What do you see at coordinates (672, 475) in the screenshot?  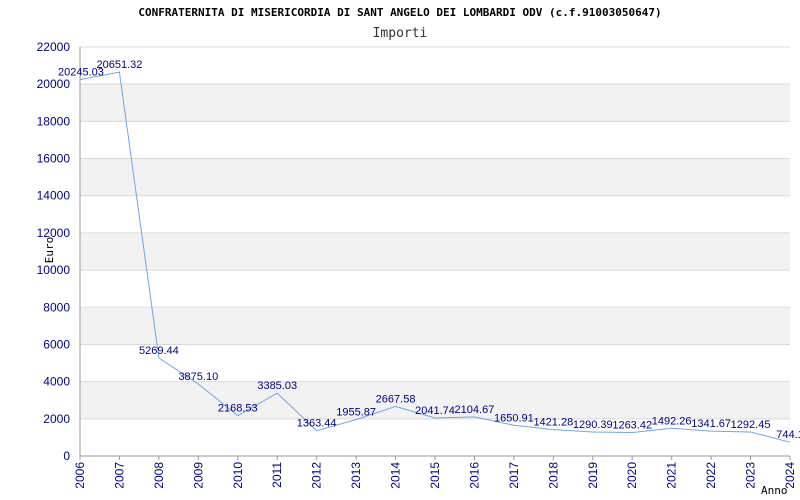 I see `x-tick-label: 2021` at bounding box center [672, 475].